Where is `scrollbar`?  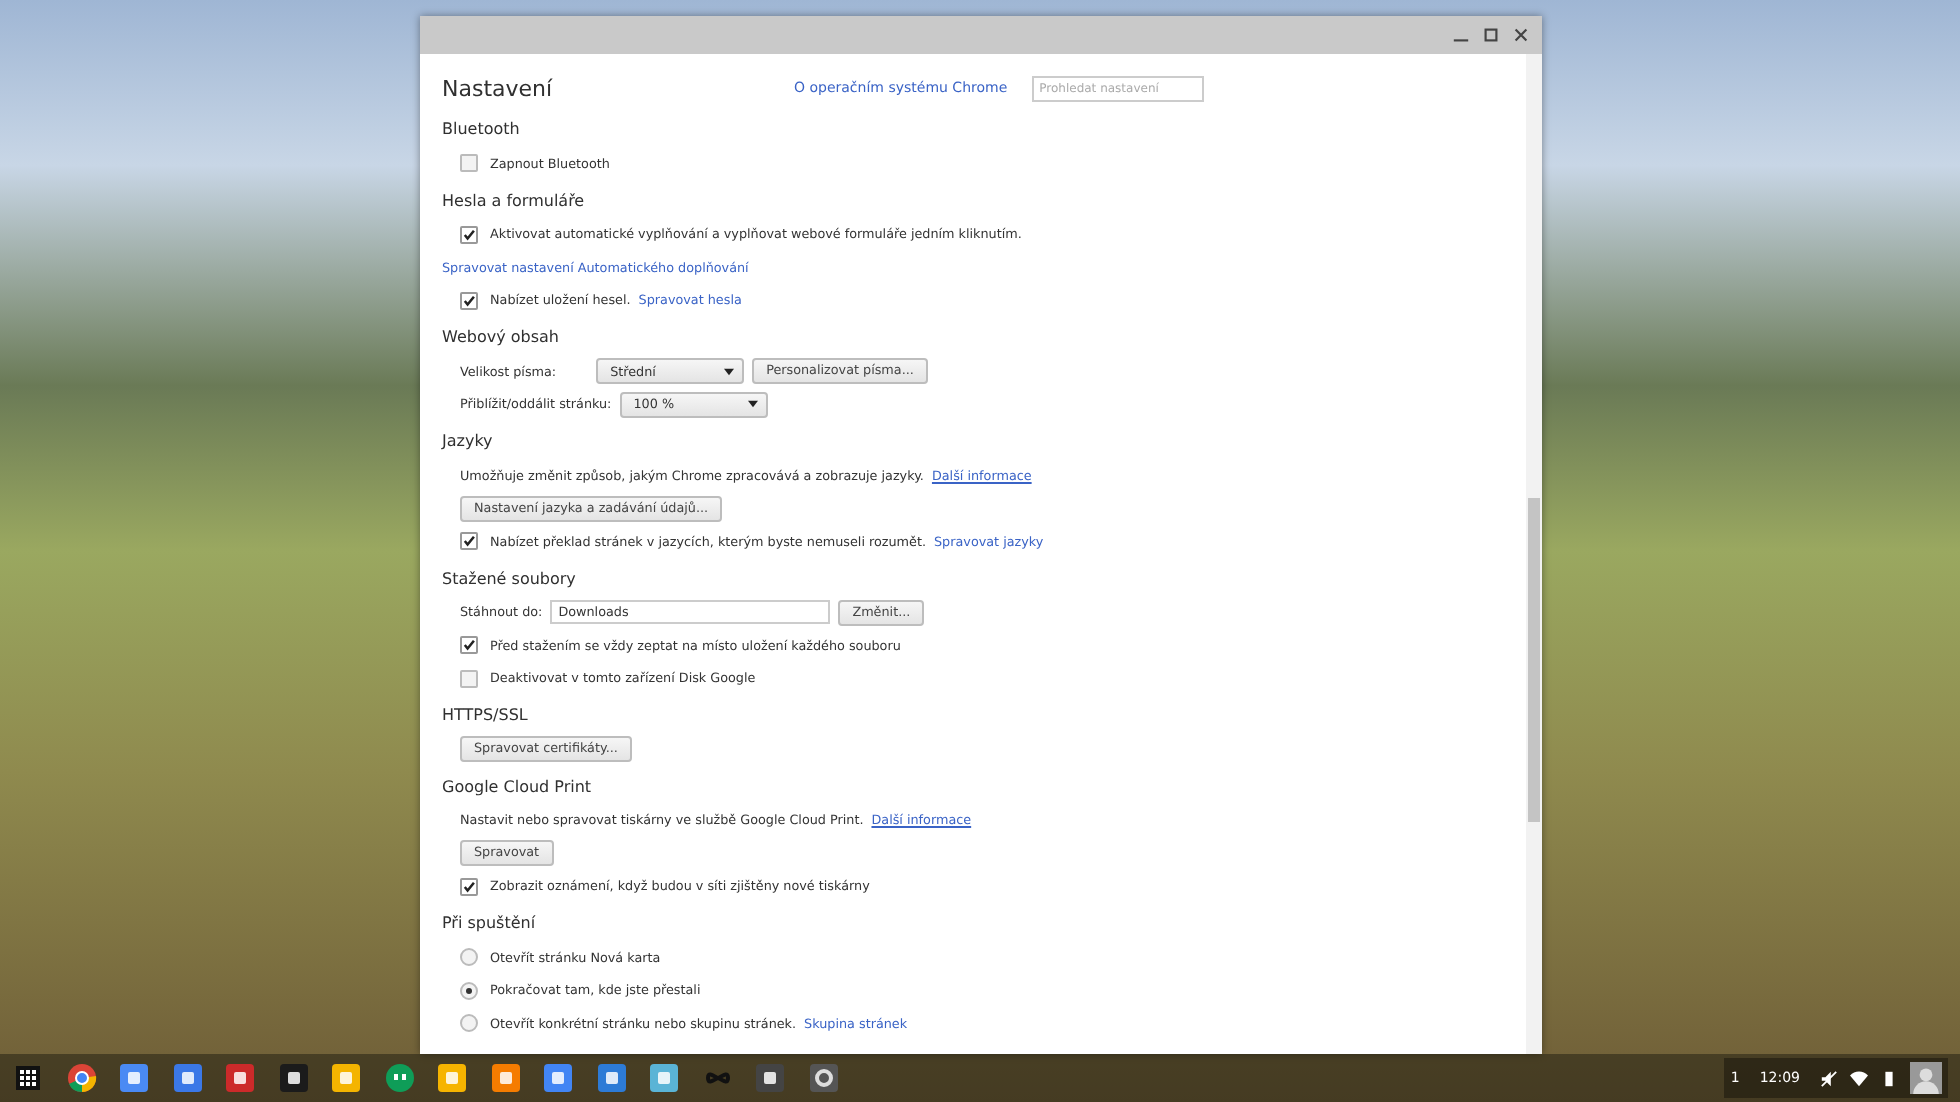
scrollbar is located at coordinates (1534, 554).